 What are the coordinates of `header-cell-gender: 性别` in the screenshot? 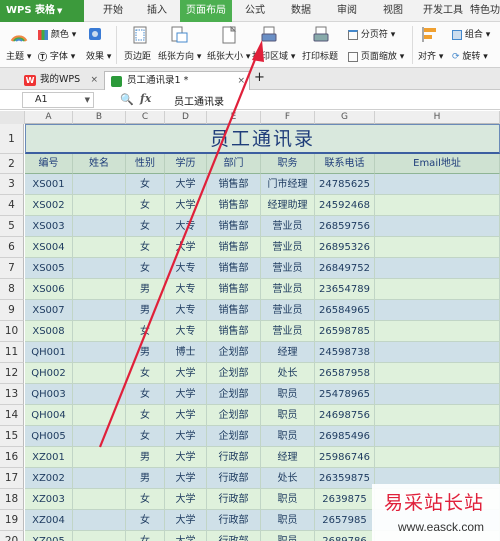 It's located at (145, 164).